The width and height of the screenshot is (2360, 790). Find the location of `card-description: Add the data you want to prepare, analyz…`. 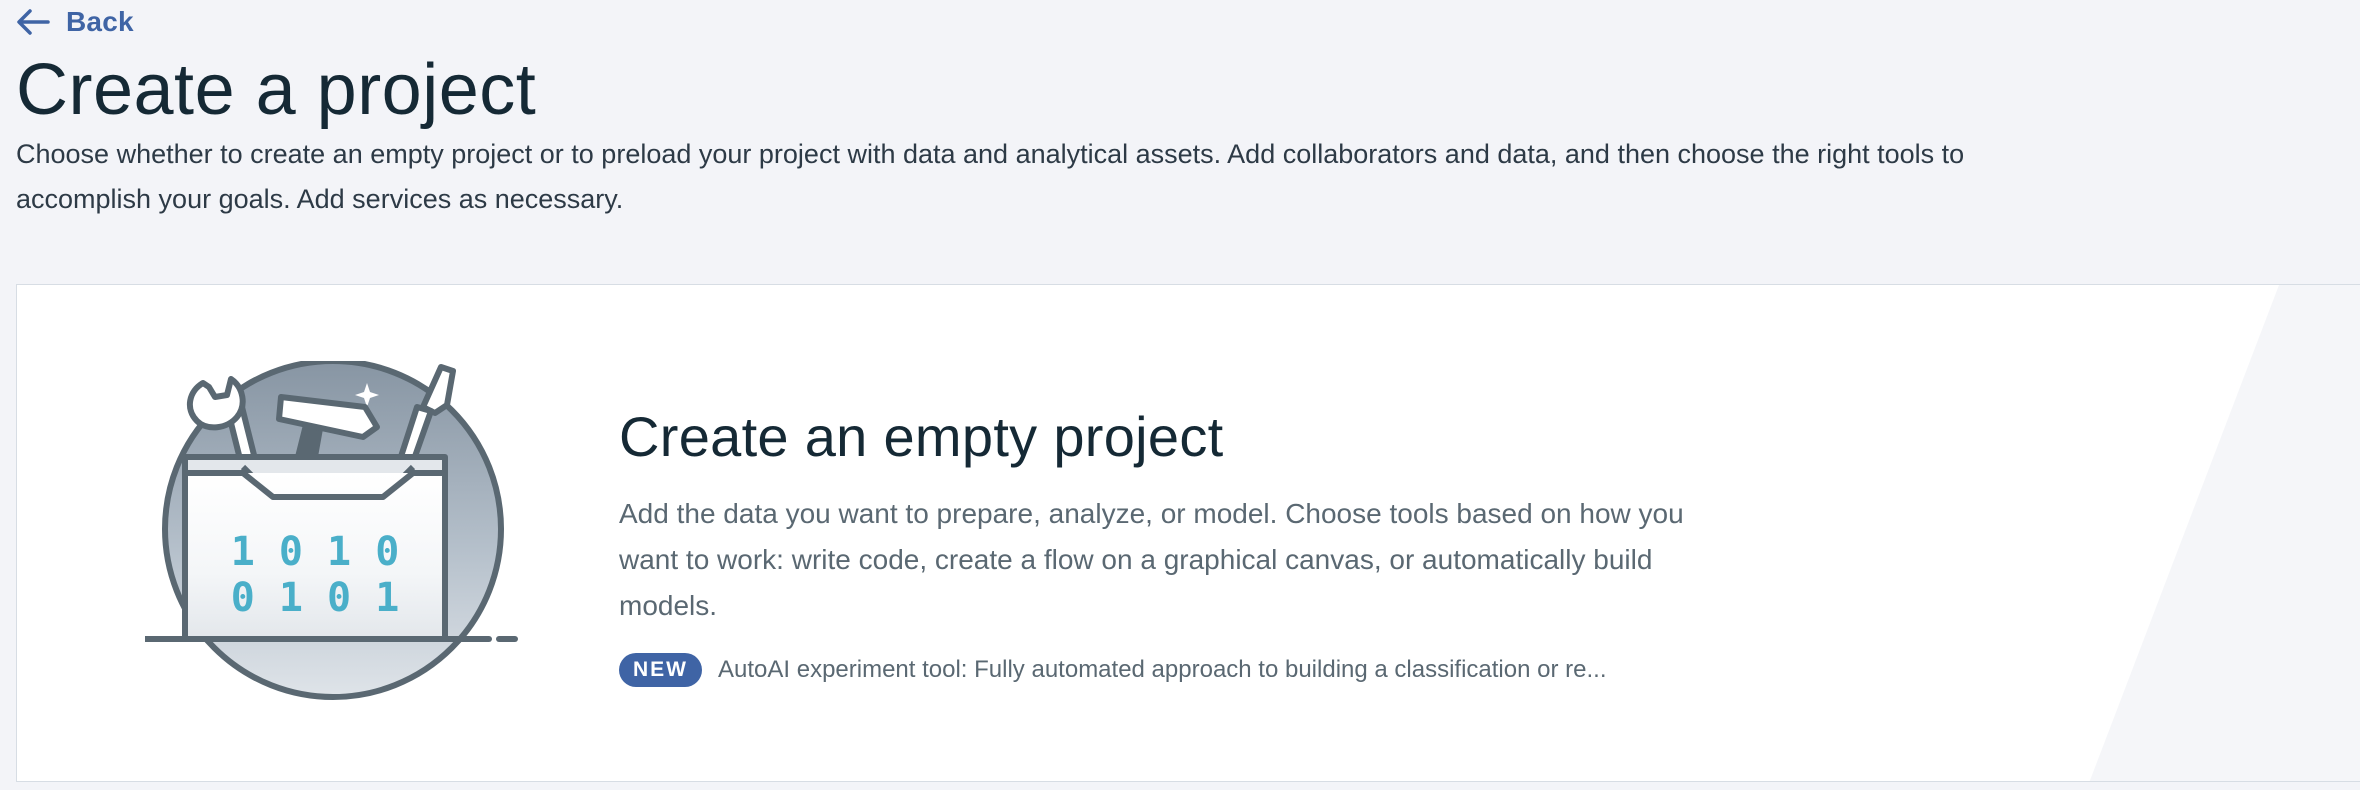

card-description: Add the data you want to prepare, analyz… is located at coordinates (1151, 559).